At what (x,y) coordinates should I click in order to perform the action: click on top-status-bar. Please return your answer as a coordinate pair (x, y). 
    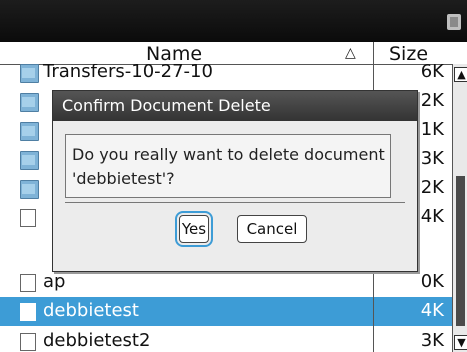
    Looking at the image, I should click on (233, 21).